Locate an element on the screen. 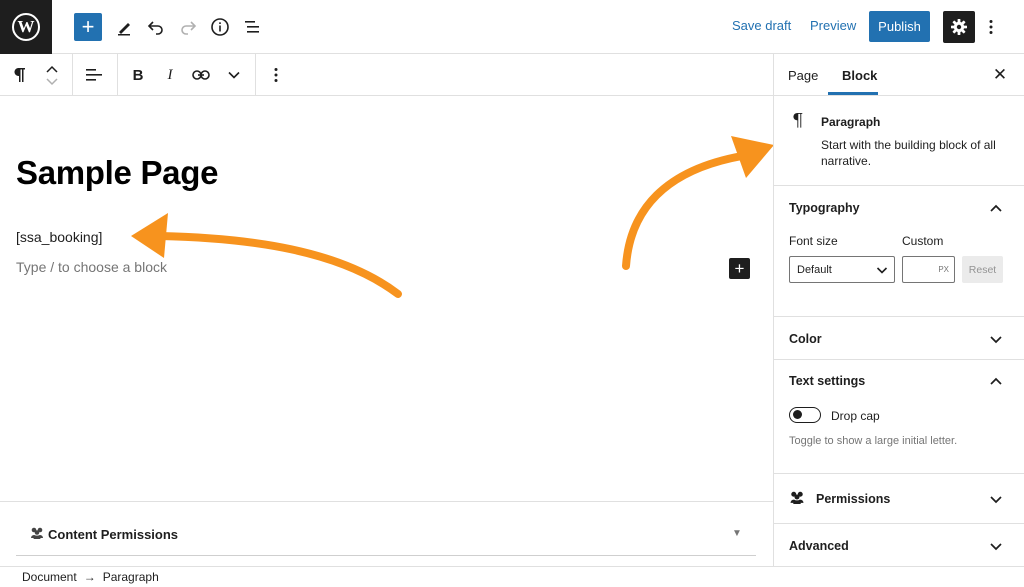 Image resolution: width=1024 pixels, height=587 pixels. link-icon is located at coordinates (201, 75).